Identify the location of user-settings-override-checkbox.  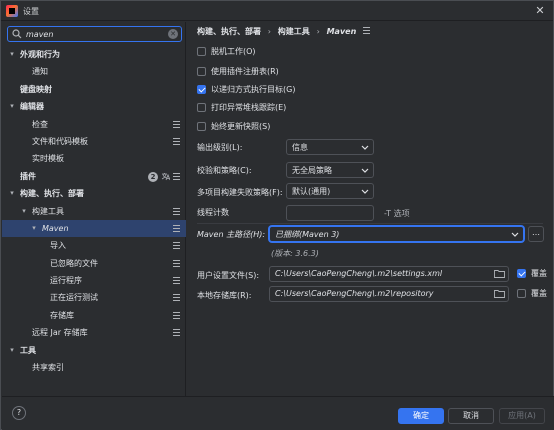
(521, 273).